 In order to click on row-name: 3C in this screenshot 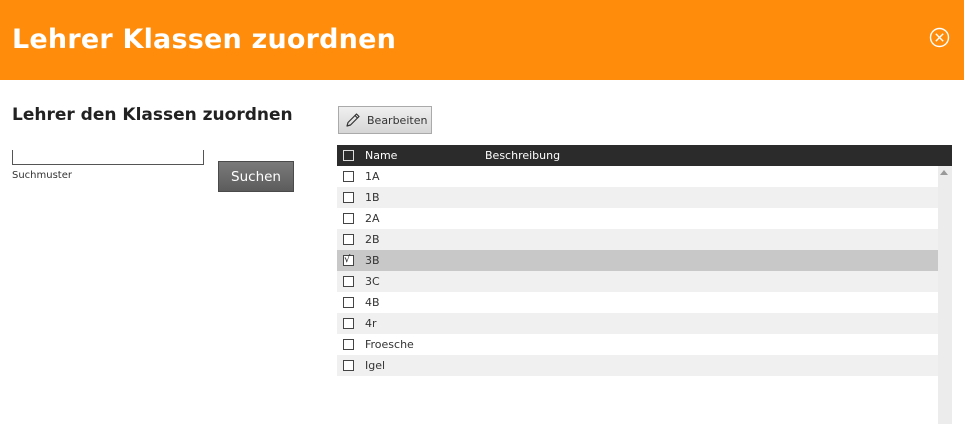, I will do `click(372, 281)`.